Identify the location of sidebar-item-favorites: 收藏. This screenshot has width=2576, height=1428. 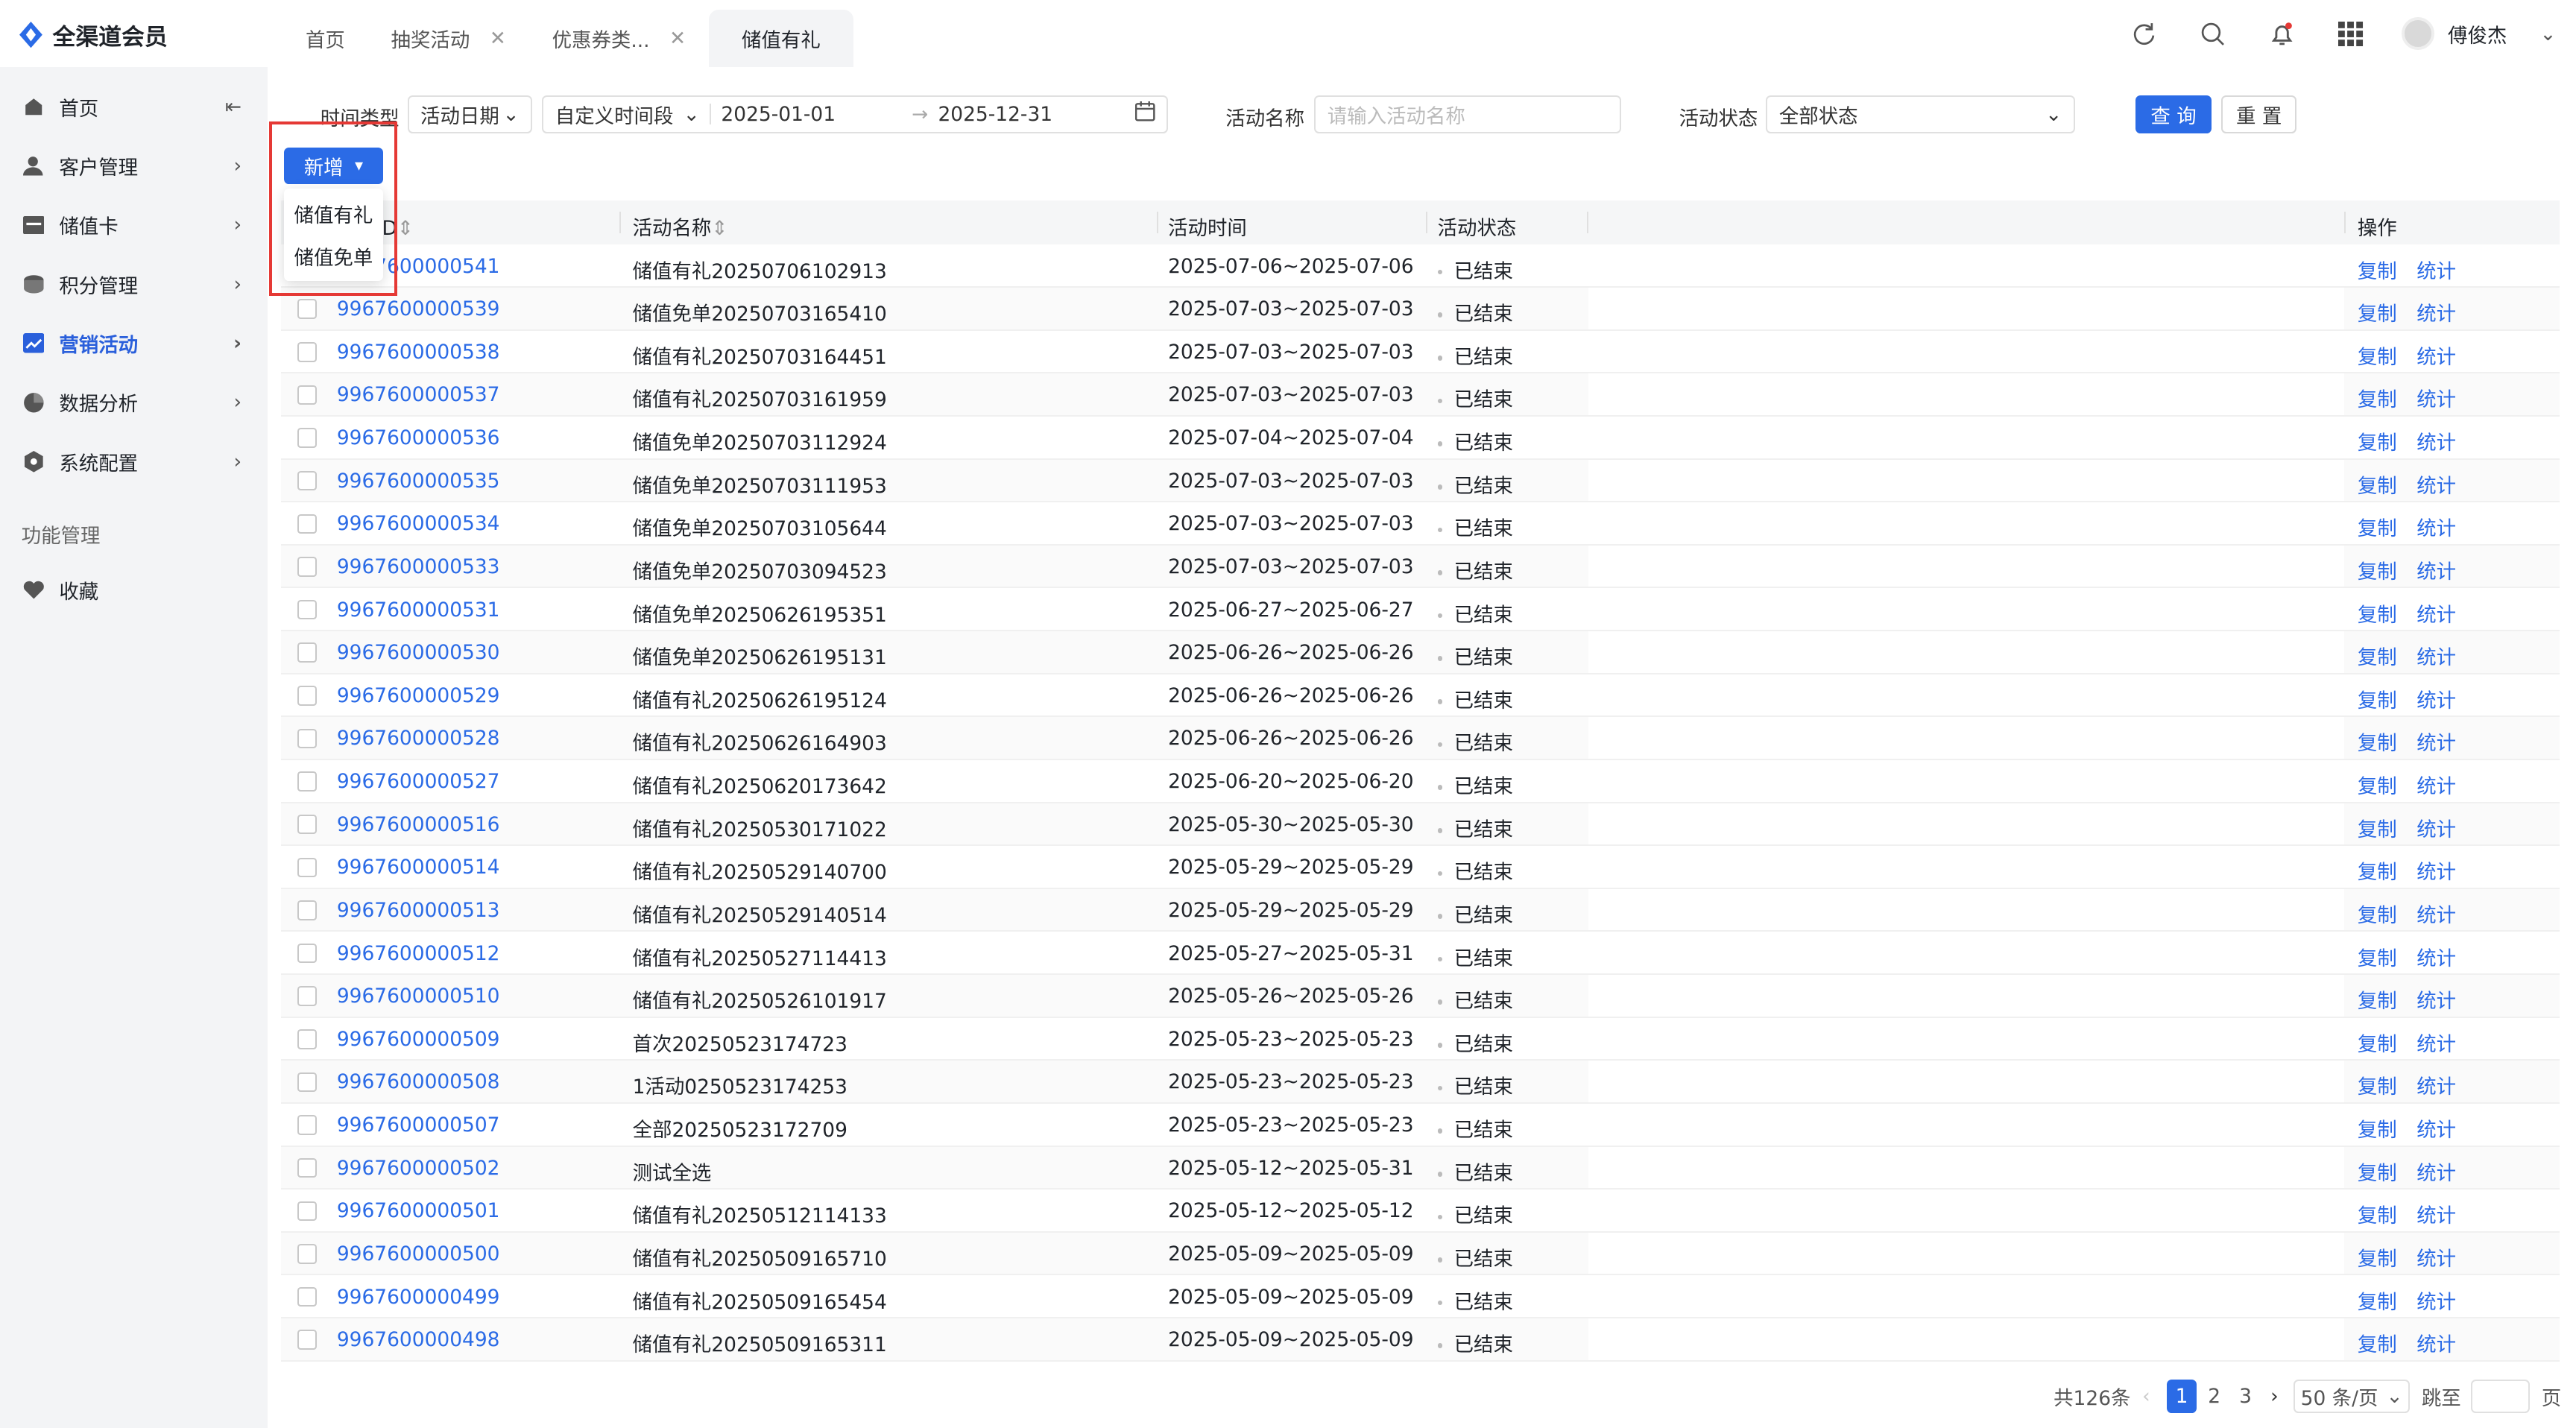
(134, 589).